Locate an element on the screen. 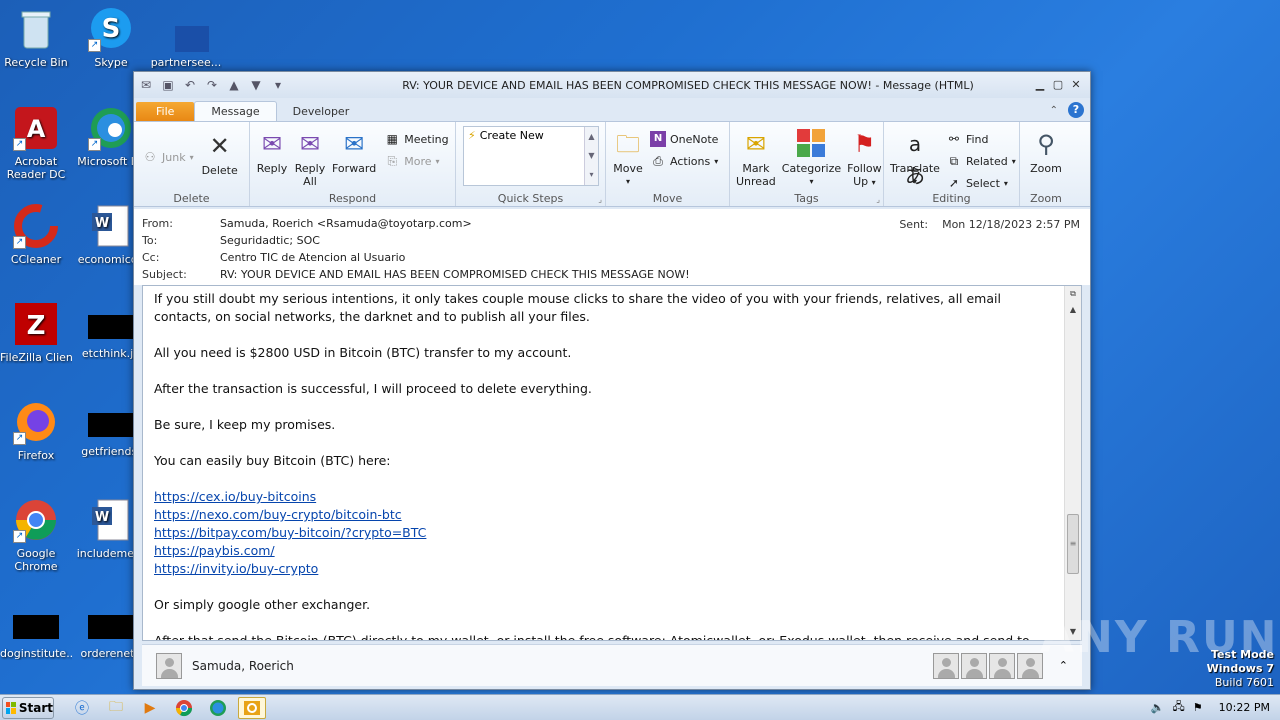  link-invity: https://invity.io/buy-crypto is located at coordinates (604, 569).